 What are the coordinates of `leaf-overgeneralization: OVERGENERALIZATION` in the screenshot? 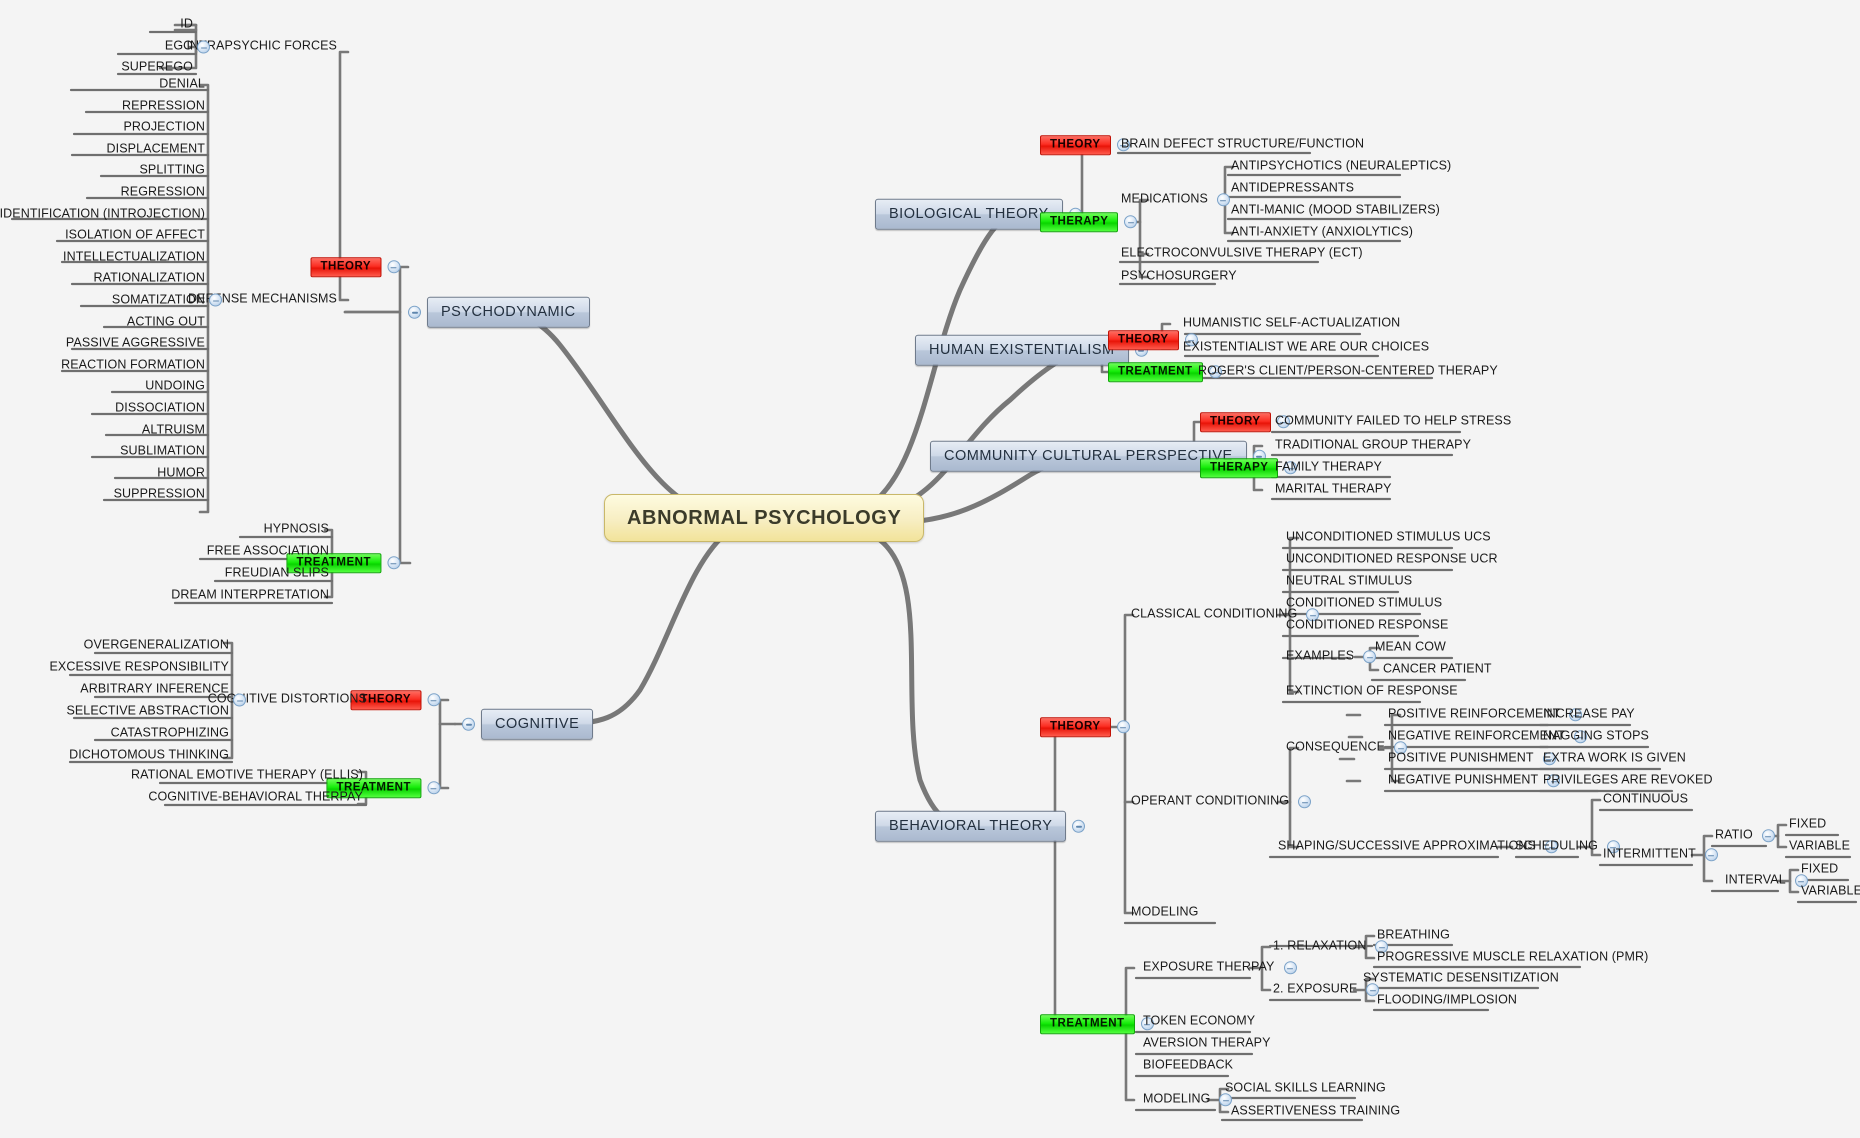 It's located at (156, 646).